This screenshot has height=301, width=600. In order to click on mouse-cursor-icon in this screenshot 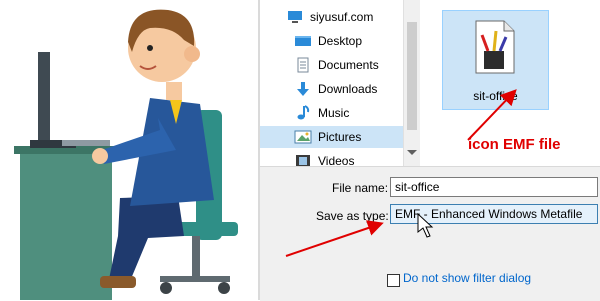, I will do `click(425, 225)`.